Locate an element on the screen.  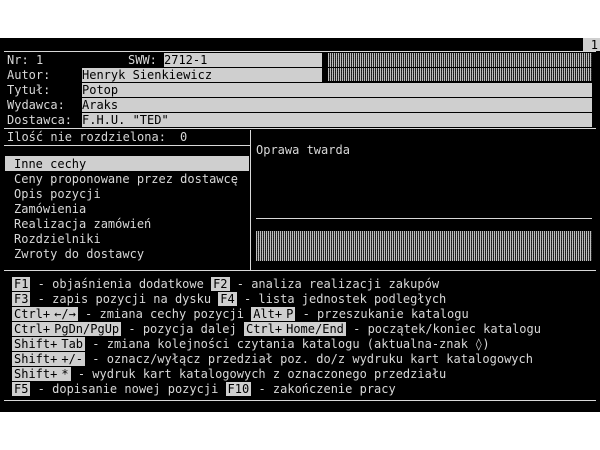
alt-key: Alt+ is located at coordinates (268, 314).